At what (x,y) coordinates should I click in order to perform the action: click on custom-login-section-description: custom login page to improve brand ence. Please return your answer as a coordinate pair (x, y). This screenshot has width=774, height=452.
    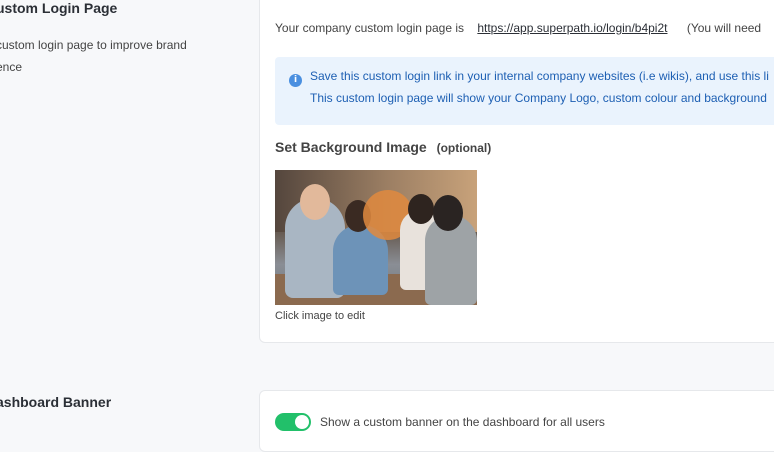
    Looking at the image, I should click on (105, 56).